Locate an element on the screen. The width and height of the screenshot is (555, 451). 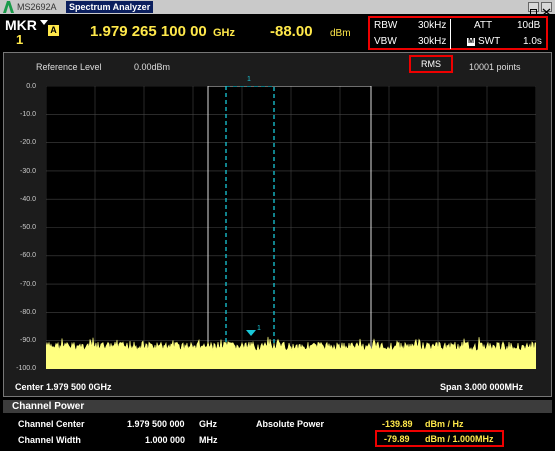
y-tick-label: -70.0 is located at coordinates (28, 284).